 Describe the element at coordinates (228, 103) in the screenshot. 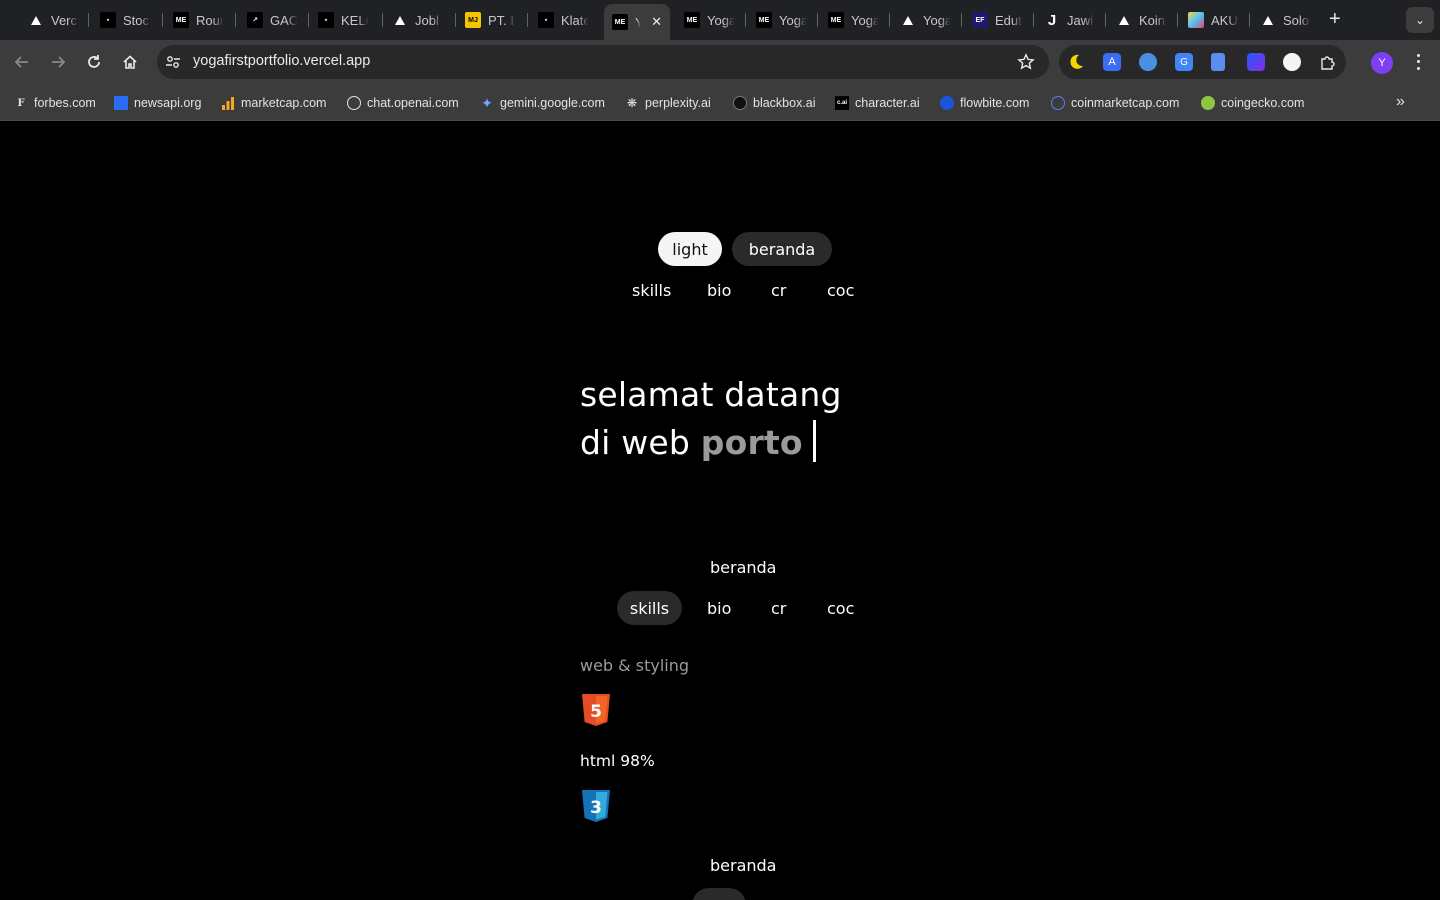

I see `bar-chart-icon` at that location.